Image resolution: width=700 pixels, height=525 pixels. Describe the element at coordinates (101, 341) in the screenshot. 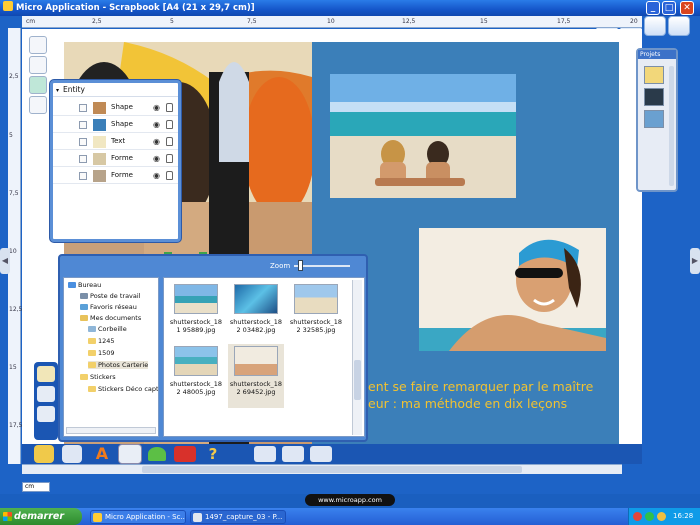

I see `tree-node: 1245` at that location.